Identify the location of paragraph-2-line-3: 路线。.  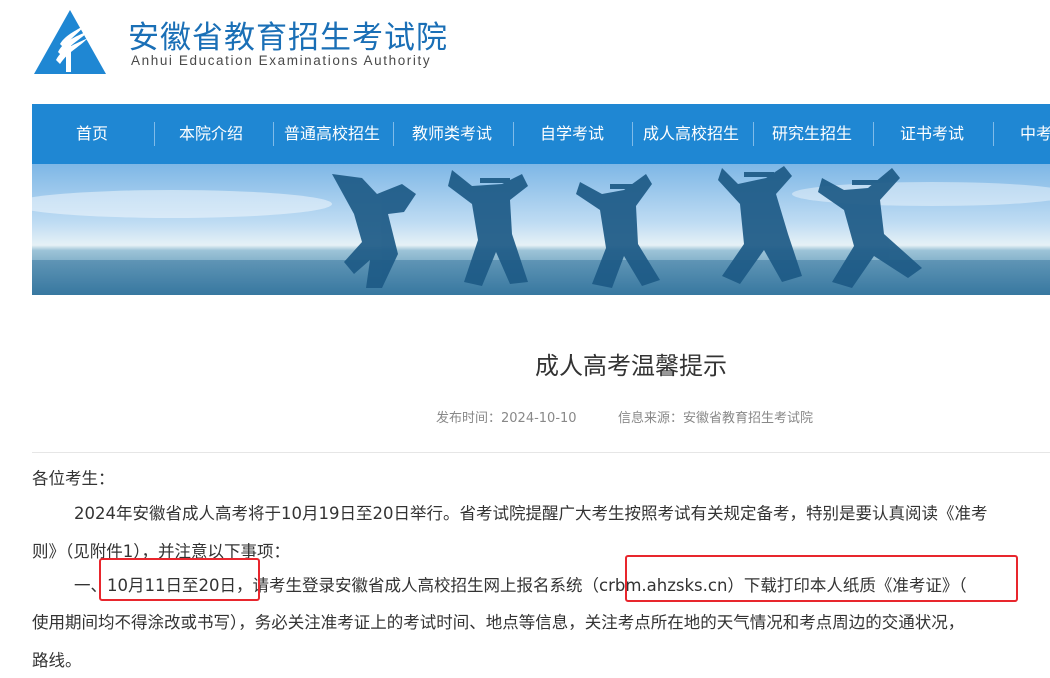
(57, 660).